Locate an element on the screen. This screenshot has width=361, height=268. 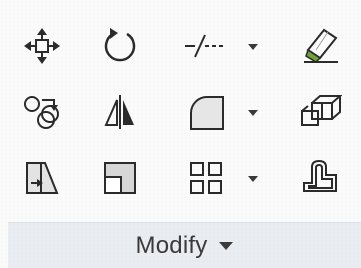
offset-icon is located at coordinates (320, 178).